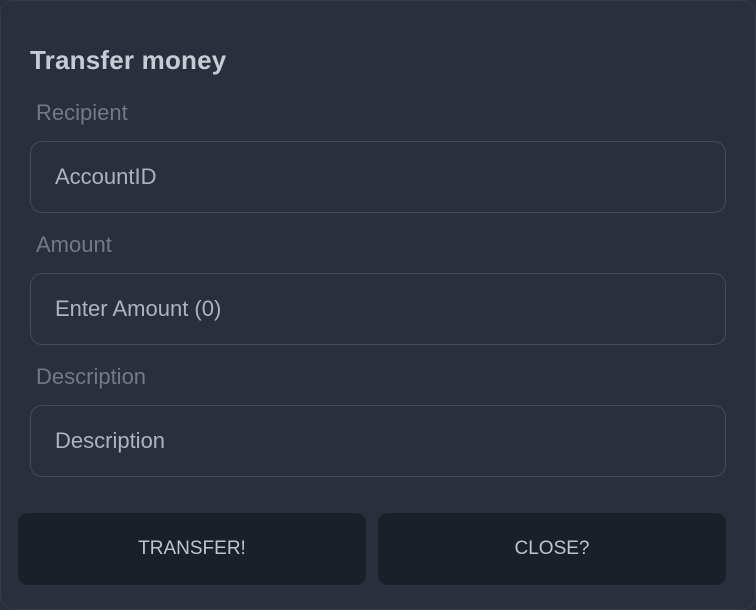 The width and height of the screenshot is (756, 610). Describe the element at coordinates (378, 441) in the screenshot. I see `description-input` at that location.